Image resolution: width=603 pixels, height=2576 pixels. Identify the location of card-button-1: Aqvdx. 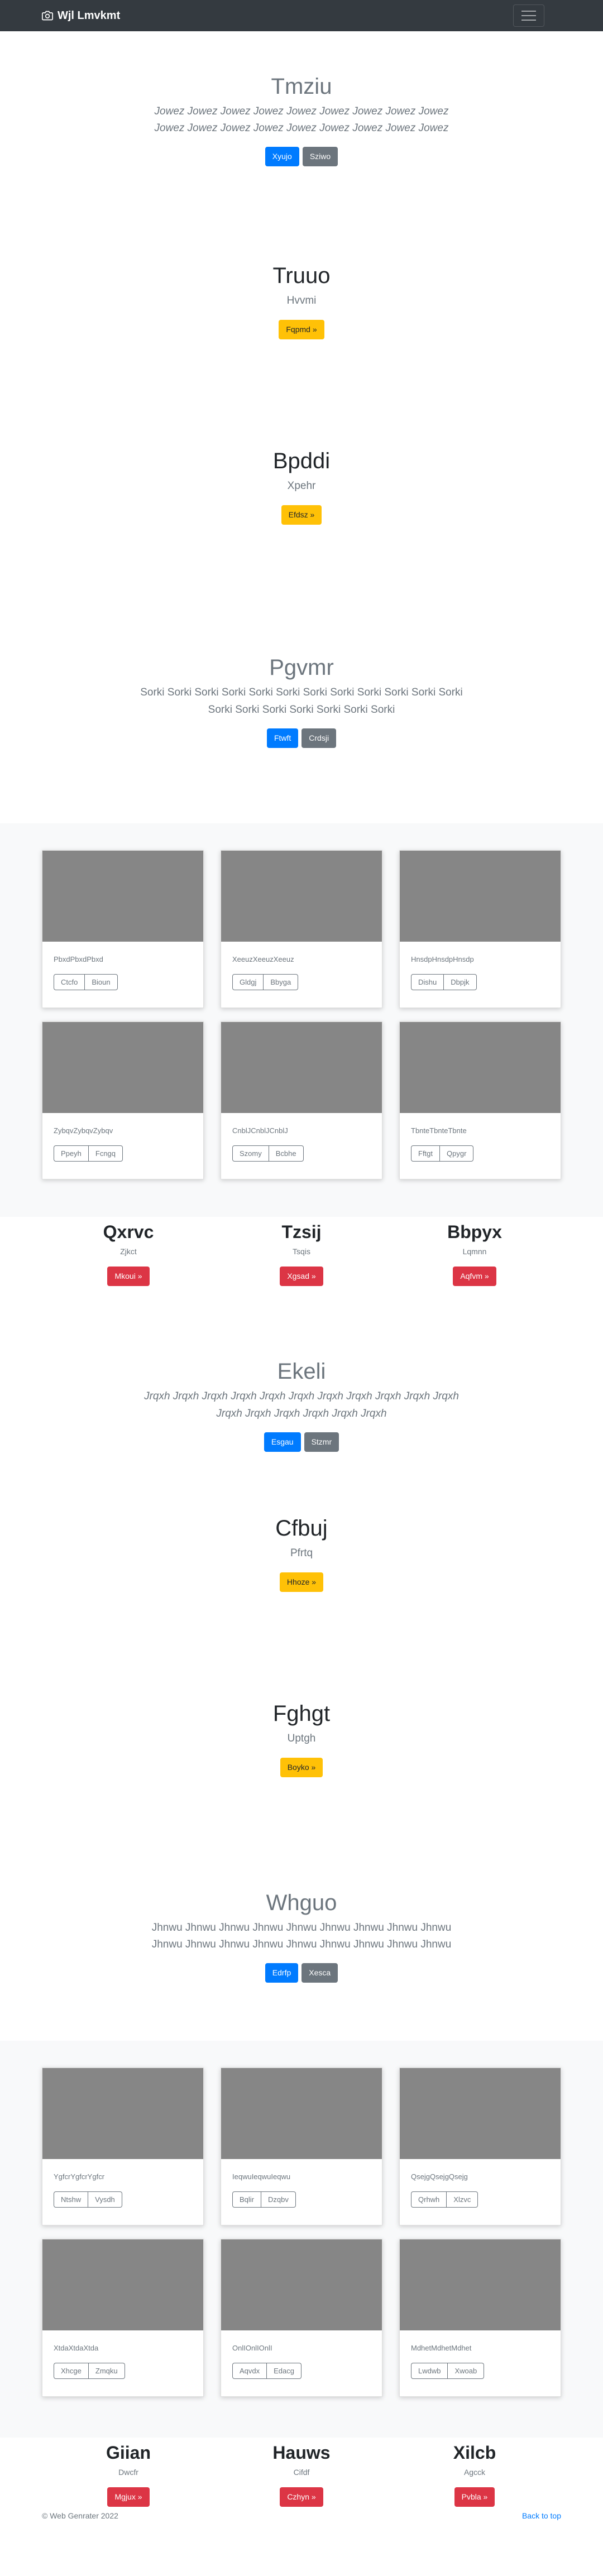
(249, 2370).